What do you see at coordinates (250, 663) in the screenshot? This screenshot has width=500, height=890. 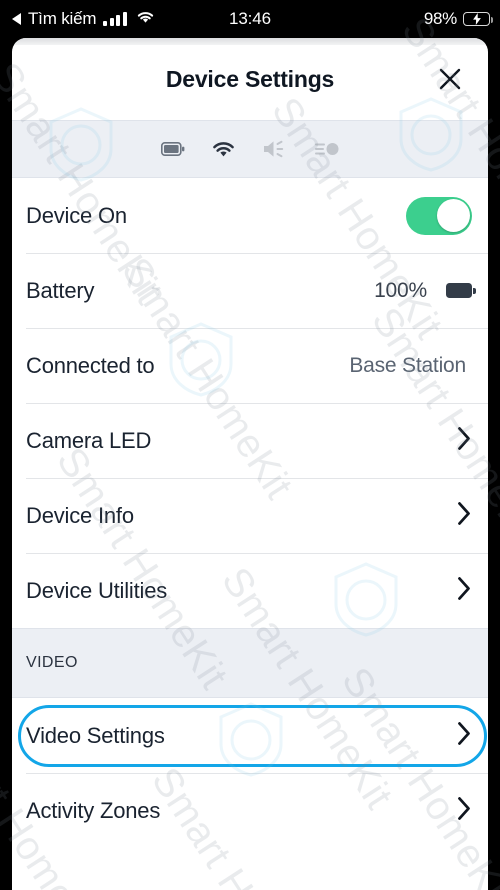 I see `section-header-video: VIDEO` at bounding box center [250, 663].